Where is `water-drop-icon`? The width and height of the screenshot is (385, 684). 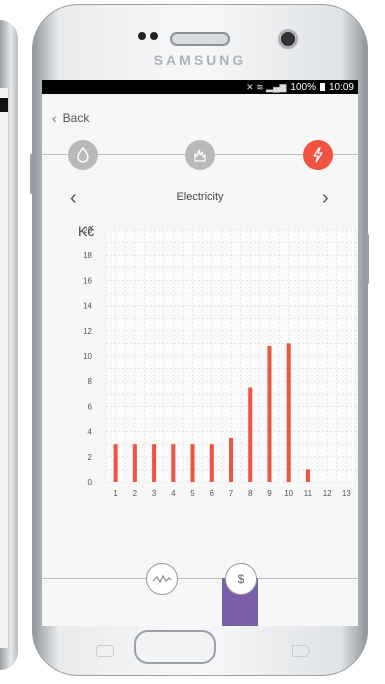
water-drop-icon is located at coordinates (83, 155).